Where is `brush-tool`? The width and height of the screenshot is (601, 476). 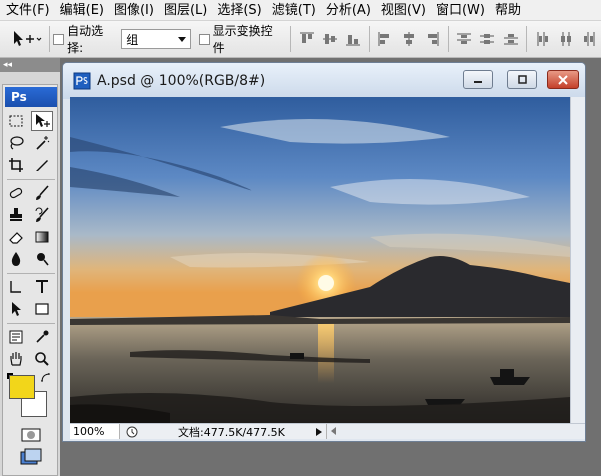 brush-tool is located at coordinates (42, 193).